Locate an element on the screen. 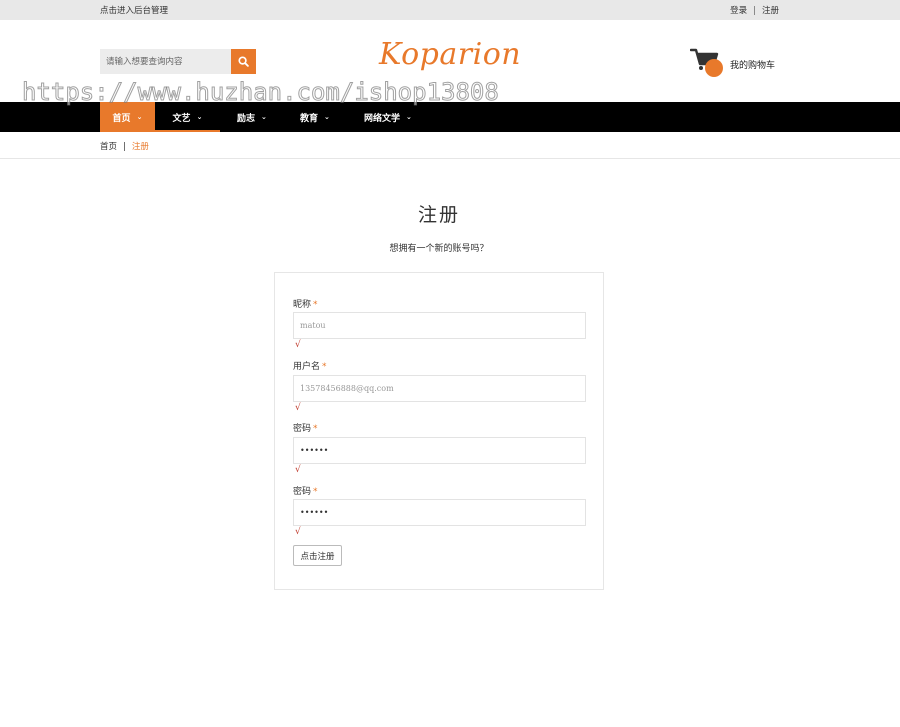  nickname-valid-mark: √ is located at coordinates (298, 345).